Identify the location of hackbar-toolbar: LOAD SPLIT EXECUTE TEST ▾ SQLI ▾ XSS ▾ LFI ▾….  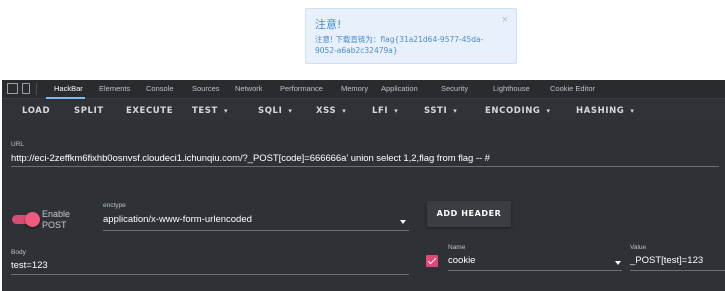
(363, 112).